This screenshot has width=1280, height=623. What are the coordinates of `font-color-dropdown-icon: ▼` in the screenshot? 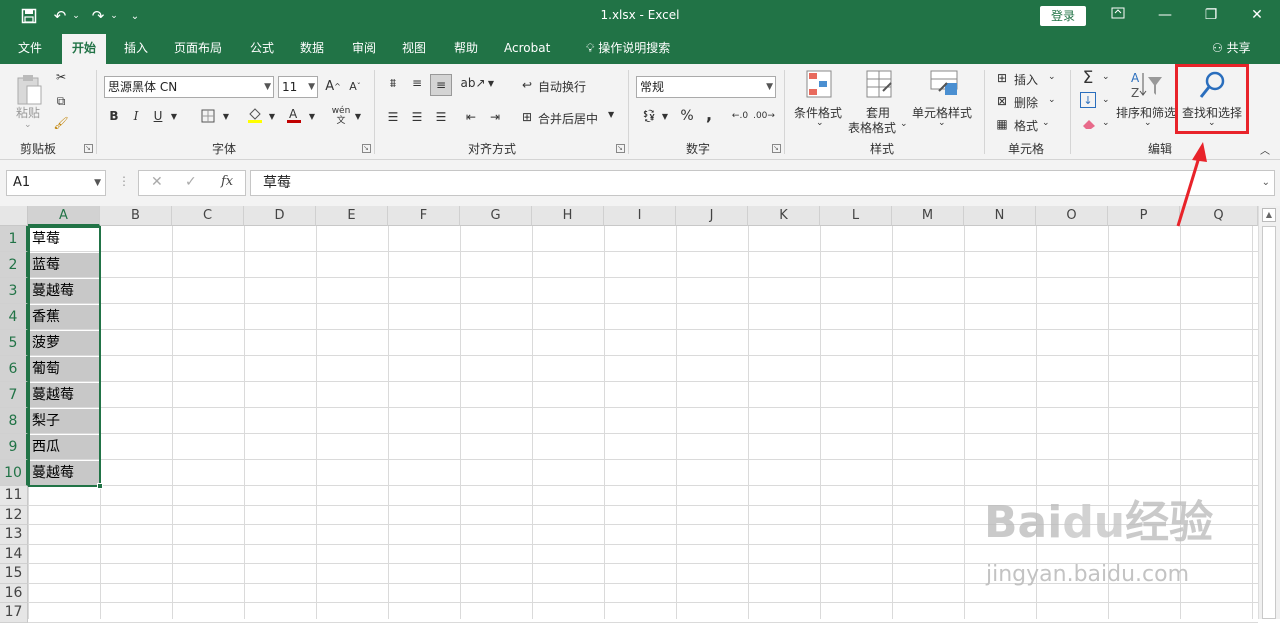 It's located at (312, 116).